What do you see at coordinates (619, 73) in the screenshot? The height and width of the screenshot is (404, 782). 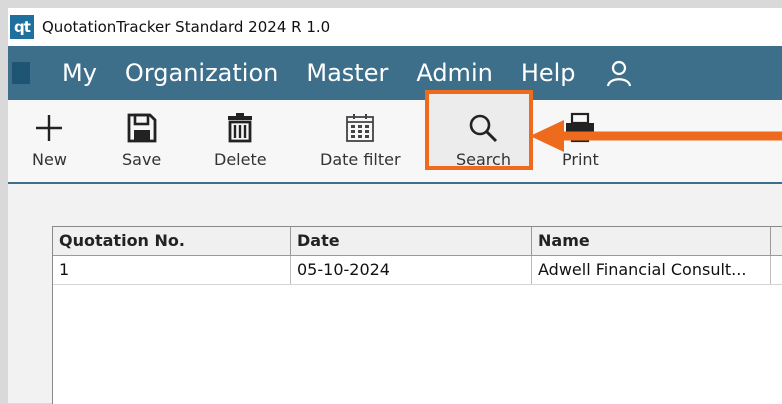 I see `user-icon` at bounding box center [619, 73].